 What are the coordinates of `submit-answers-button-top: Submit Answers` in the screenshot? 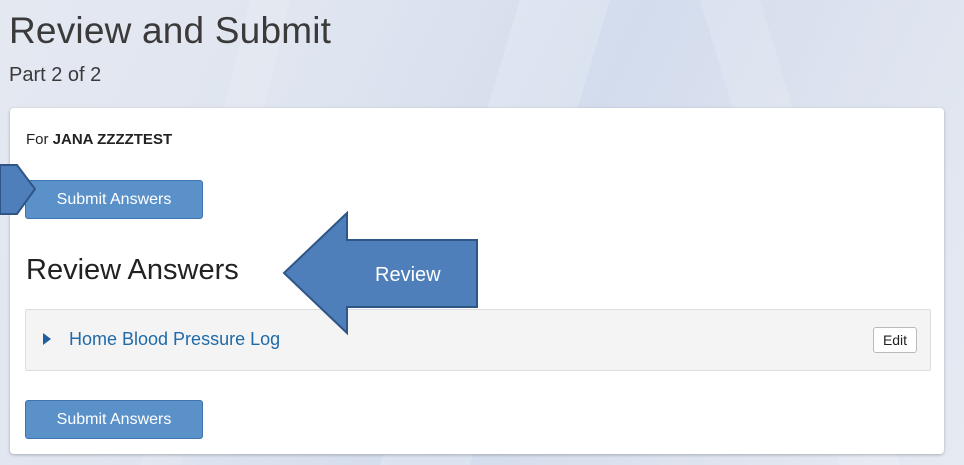 It's located at (114, 199).